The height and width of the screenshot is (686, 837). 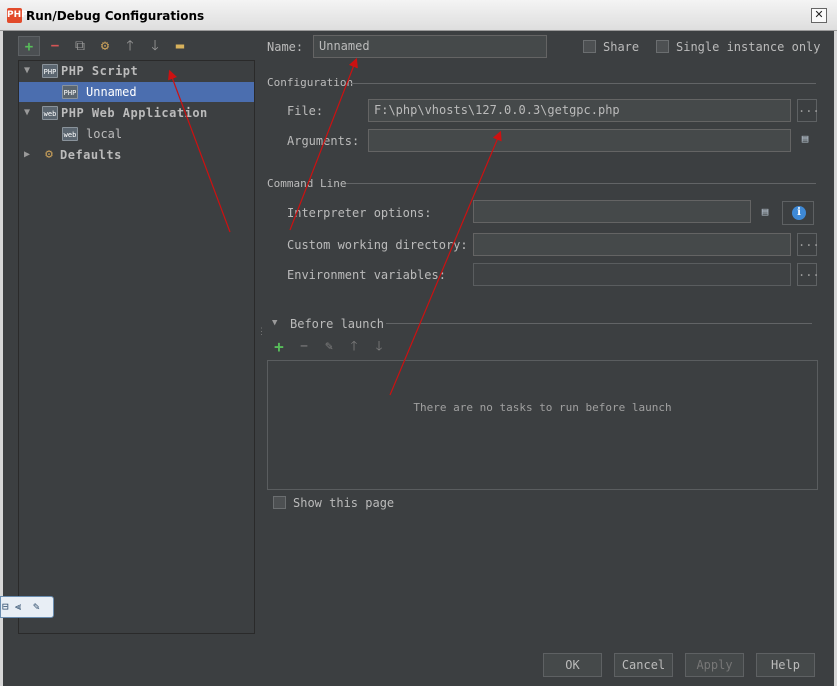 What do you see at coordinates (379, 347) in the screenshot?
I see `move-task-down-icon: 🡓` at bounding box center [379, 347].